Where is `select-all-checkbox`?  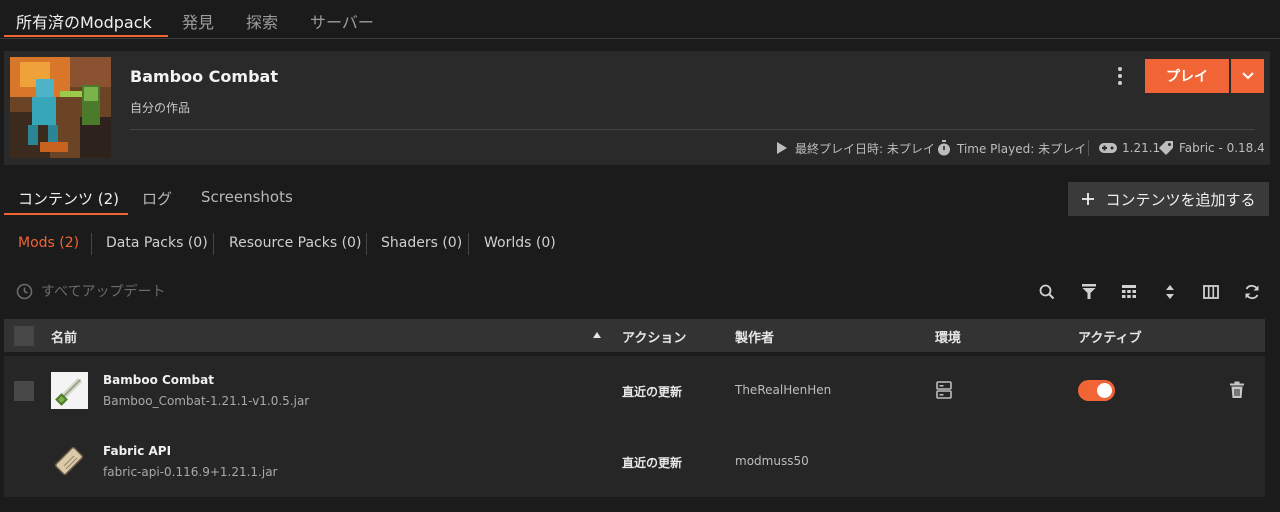
select-all-checkbox is located at coordinates (24, 336).